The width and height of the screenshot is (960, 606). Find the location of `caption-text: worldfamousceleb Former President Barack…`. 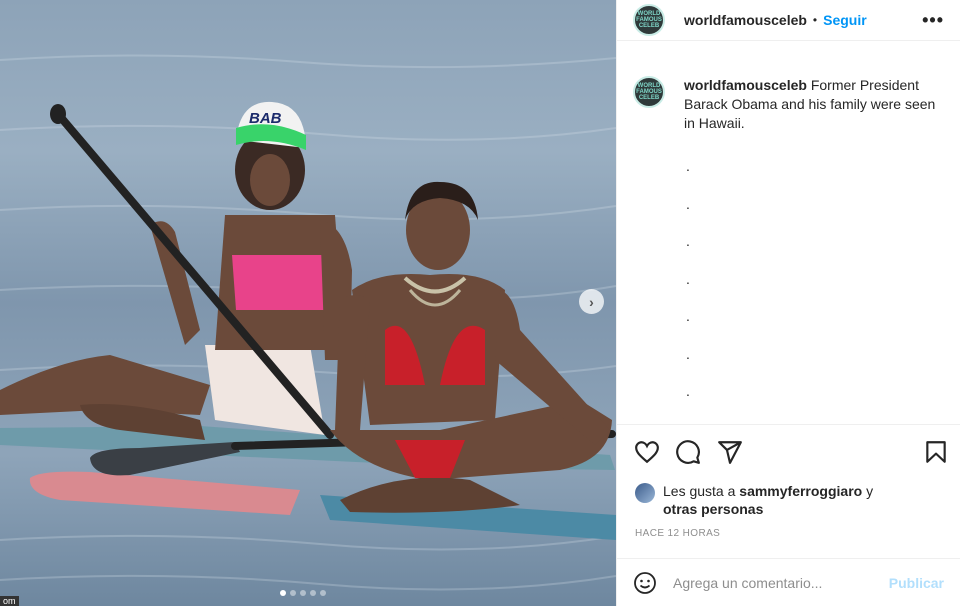

caption-text: worldfamousceleb Former President Barack… is located at coordinates (813, 104).